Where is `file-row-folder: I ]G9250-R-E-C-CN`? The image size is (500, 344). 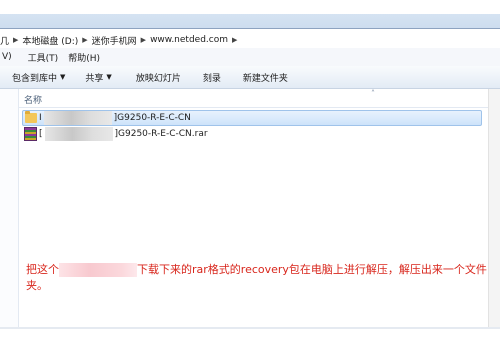 file-row-folder: I ]G9250-R-E-C-CN is located at coordinates (252, 118).